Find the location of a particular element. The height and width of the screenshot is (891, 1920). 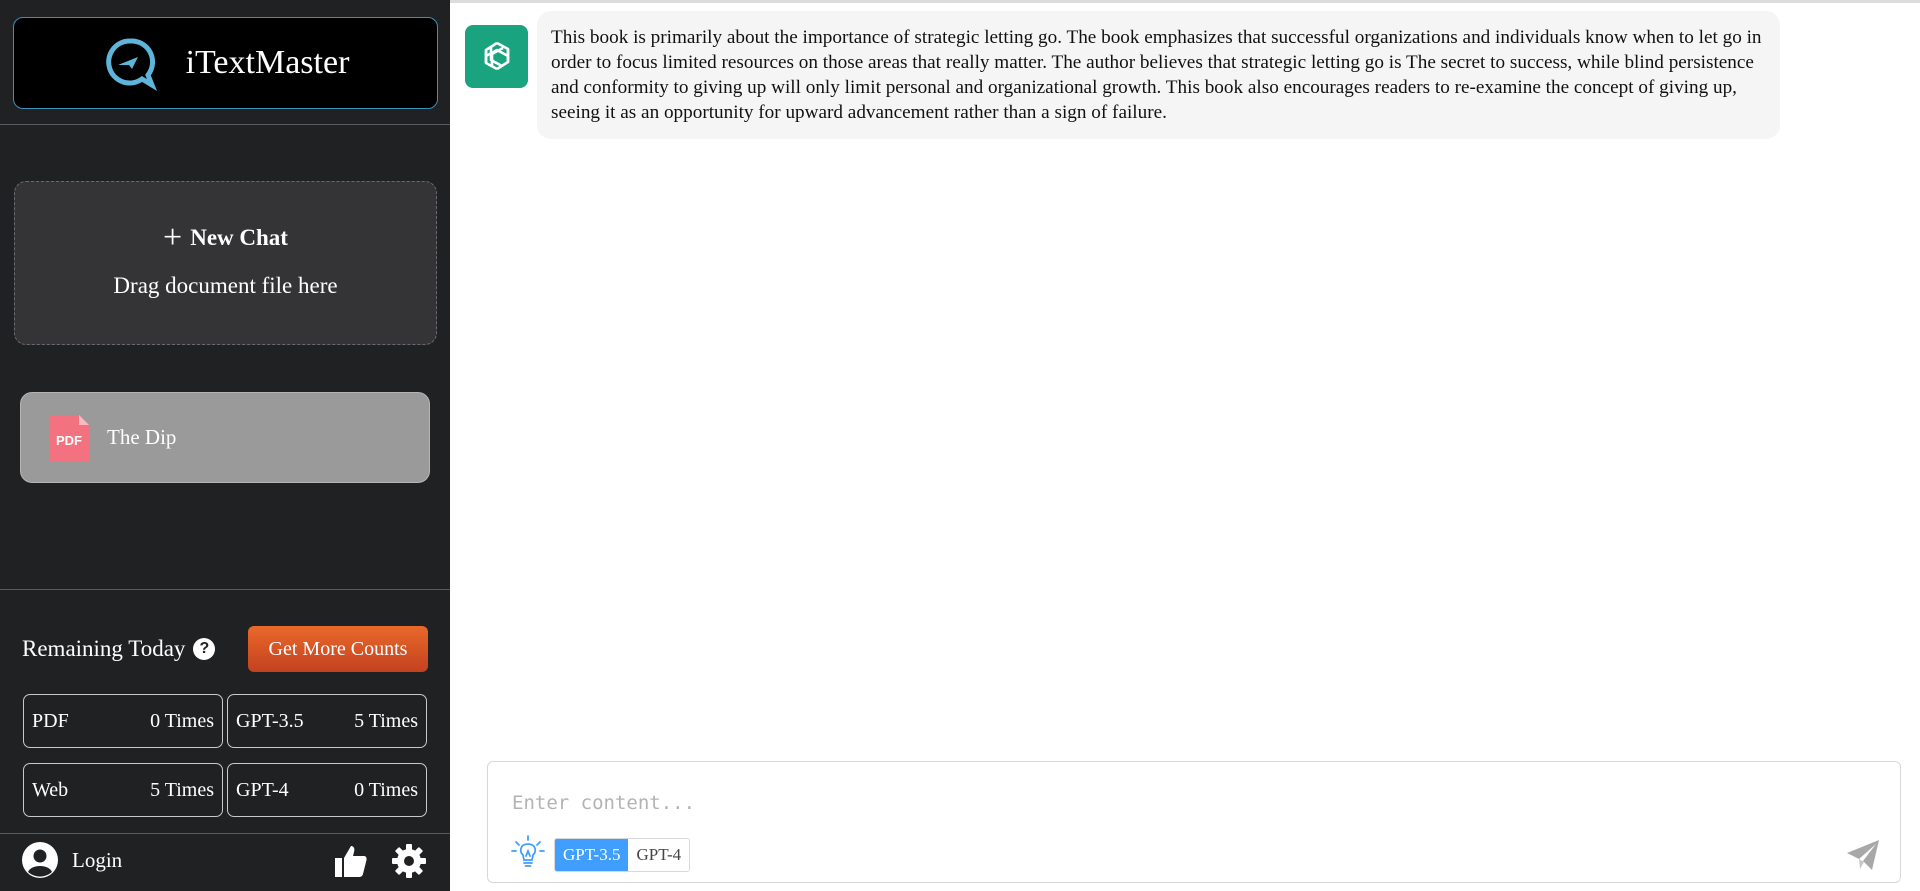

document-item: PDF The Dip is located at coordinates (225, 437).